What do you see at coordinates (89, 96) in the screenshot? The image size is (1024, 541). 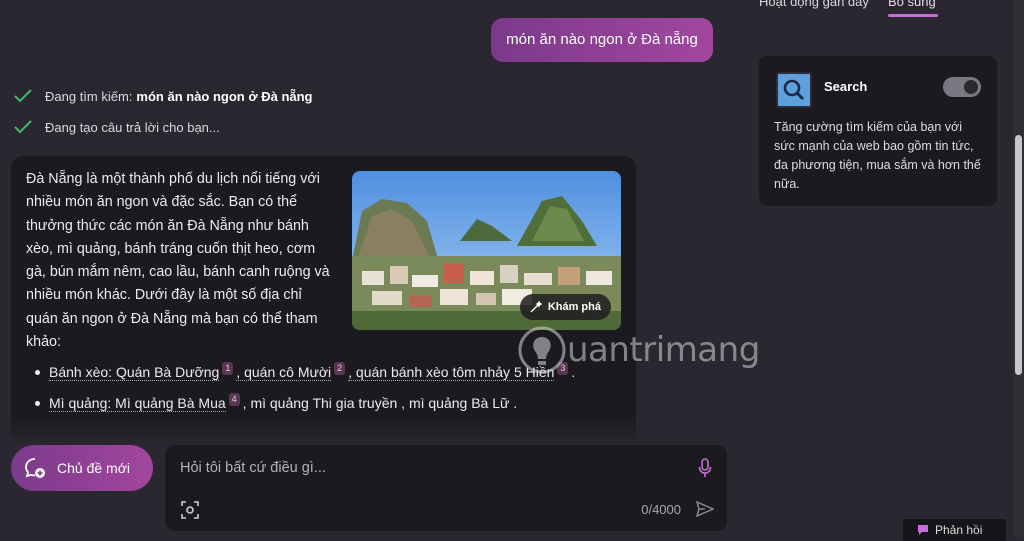 I see `progress-label: Đang tìm kiếm:` at bounding box center [89, 96].